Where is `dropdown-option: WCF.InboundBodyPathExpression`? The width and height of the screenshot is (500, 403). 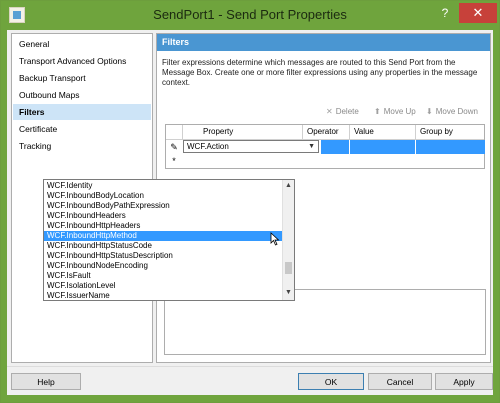
dropdown-option: WCF.InboundBodyPathExpression is located at coordinates (163, 206).